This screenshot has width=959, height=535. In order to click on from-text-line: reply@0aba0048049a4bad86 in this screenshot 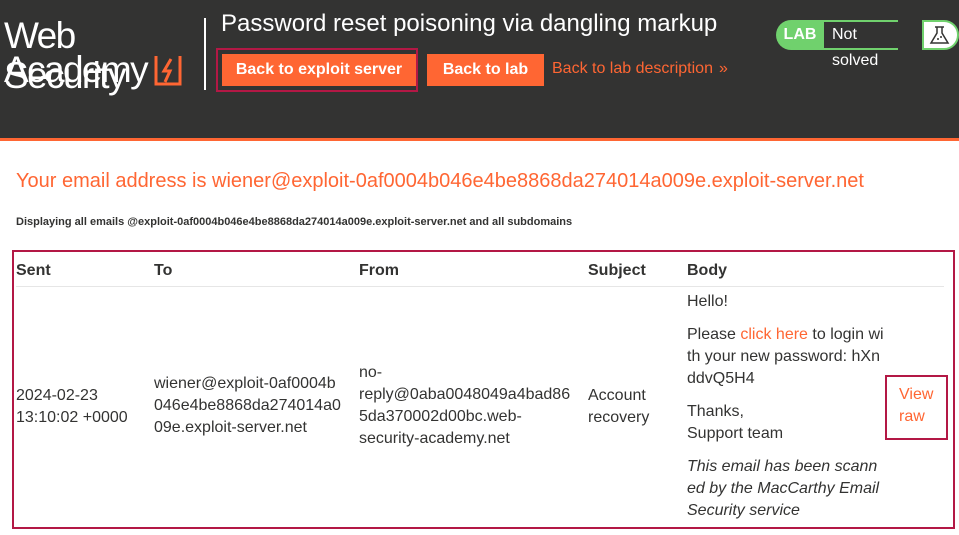, I will do `click(465, 394)`.